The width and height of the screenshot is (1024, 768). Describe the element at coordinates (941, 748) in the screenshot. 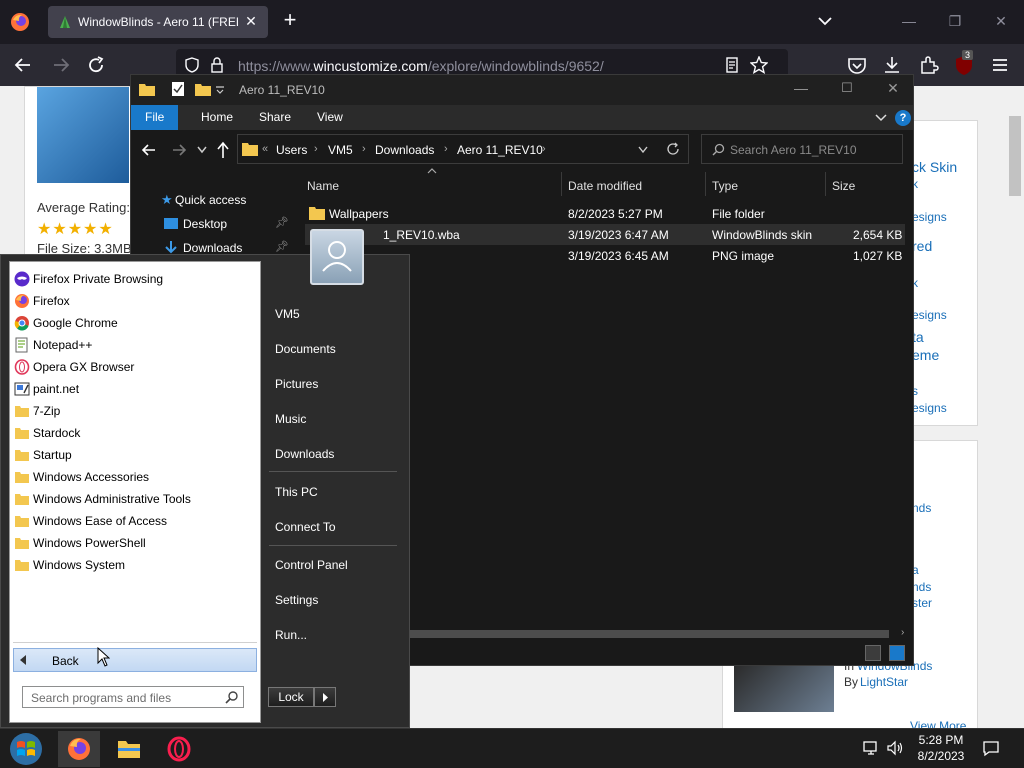

I see `system-clock: 5:28 PM 8/2/2023` at that location.